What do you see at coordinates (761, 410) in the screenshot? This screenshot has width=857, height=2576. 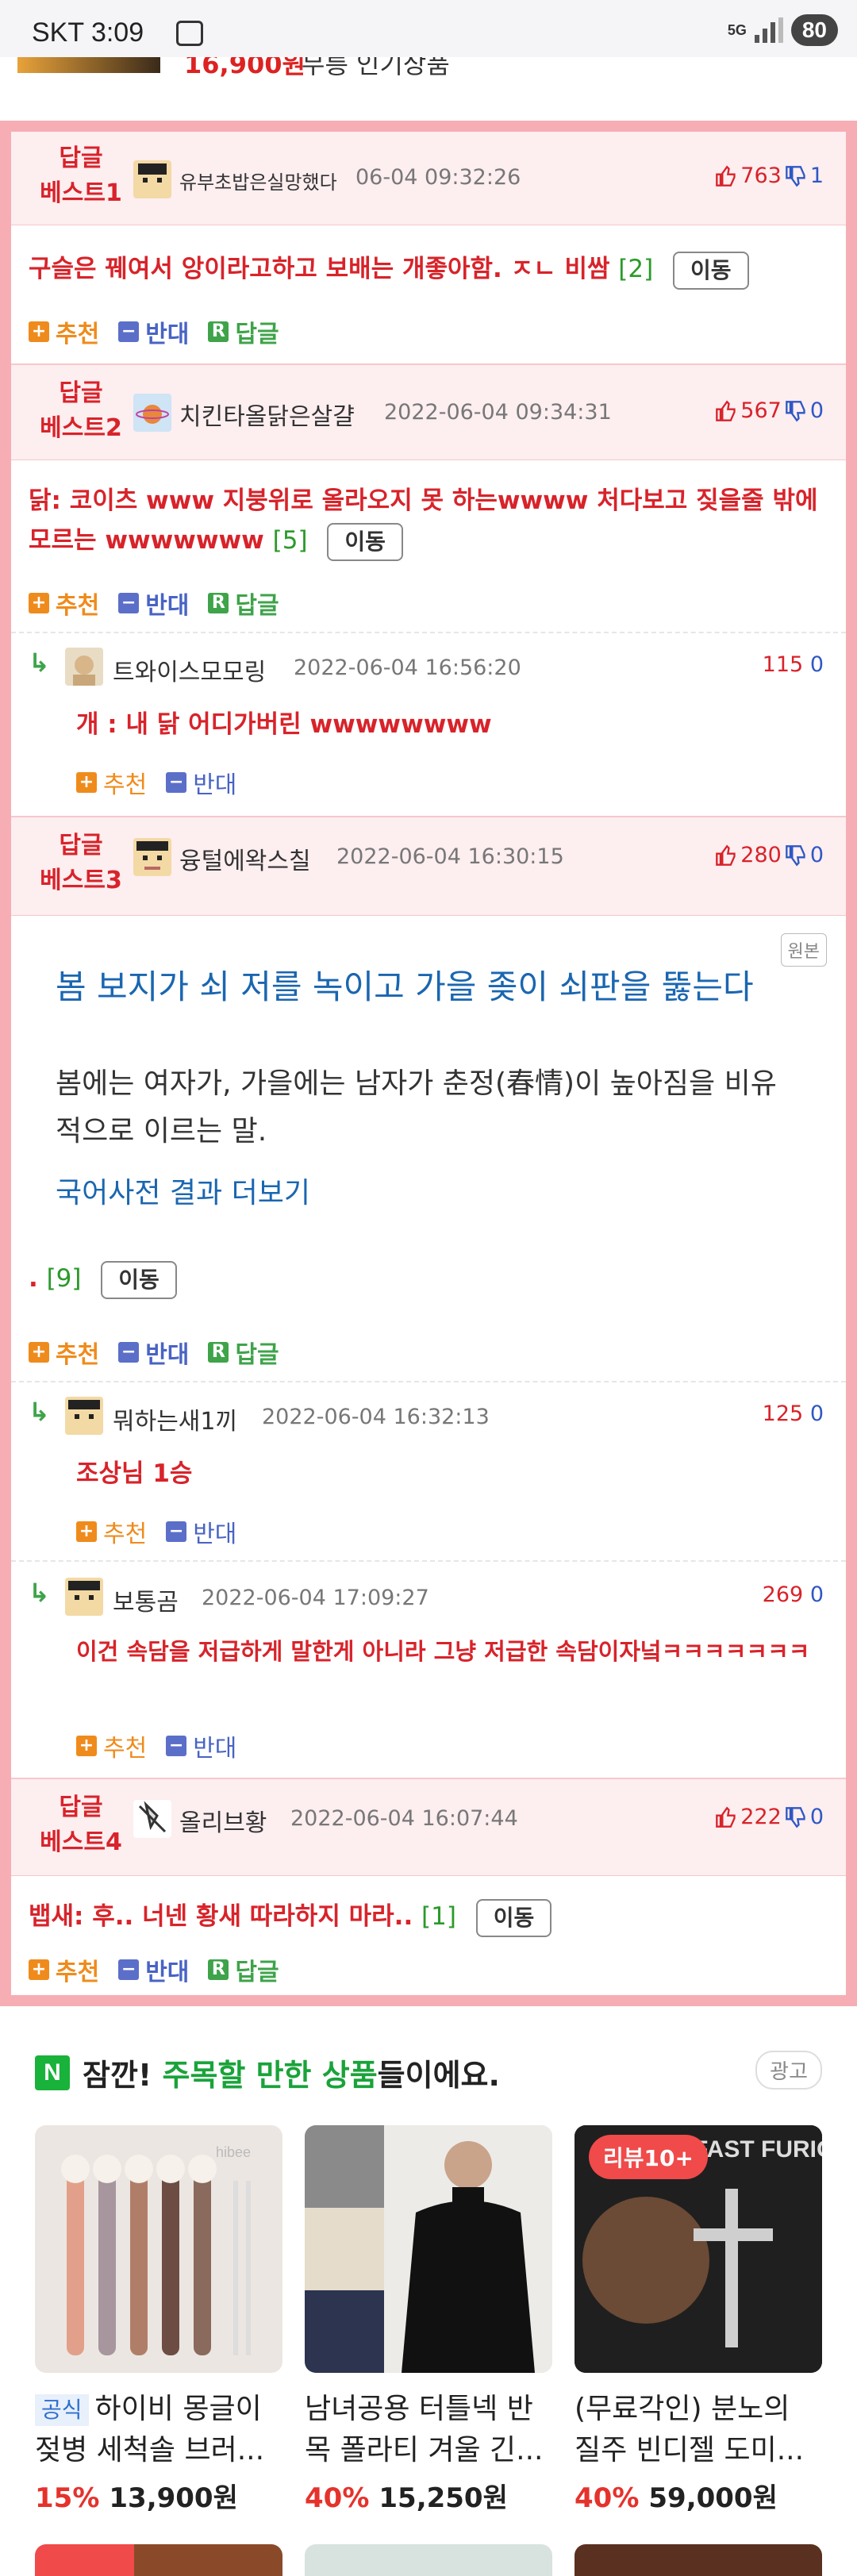 I see `up-count: 567` at bounding box center [761, 410].